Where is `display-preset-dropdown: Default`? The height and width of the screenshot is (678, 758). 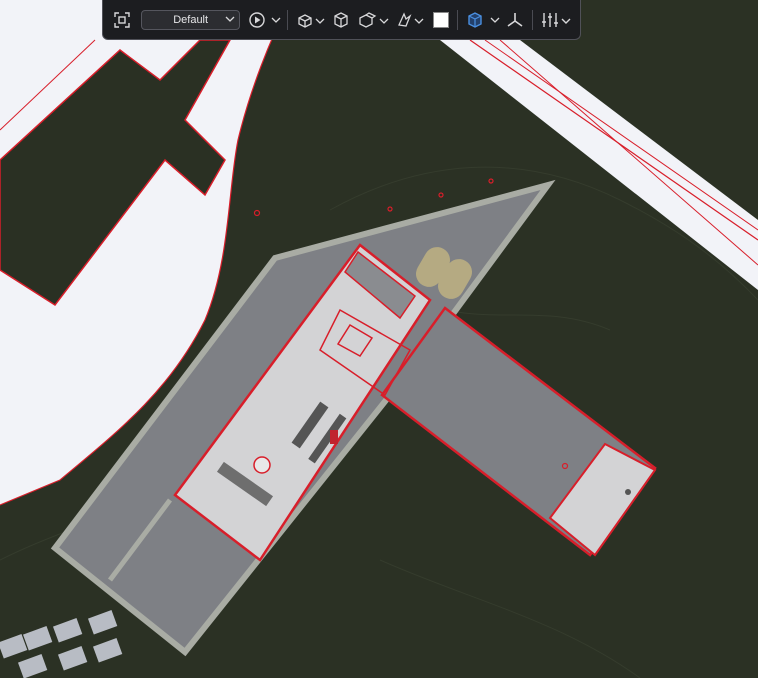
display-preset-dropdown: Default is located at coordinates (190, 19).